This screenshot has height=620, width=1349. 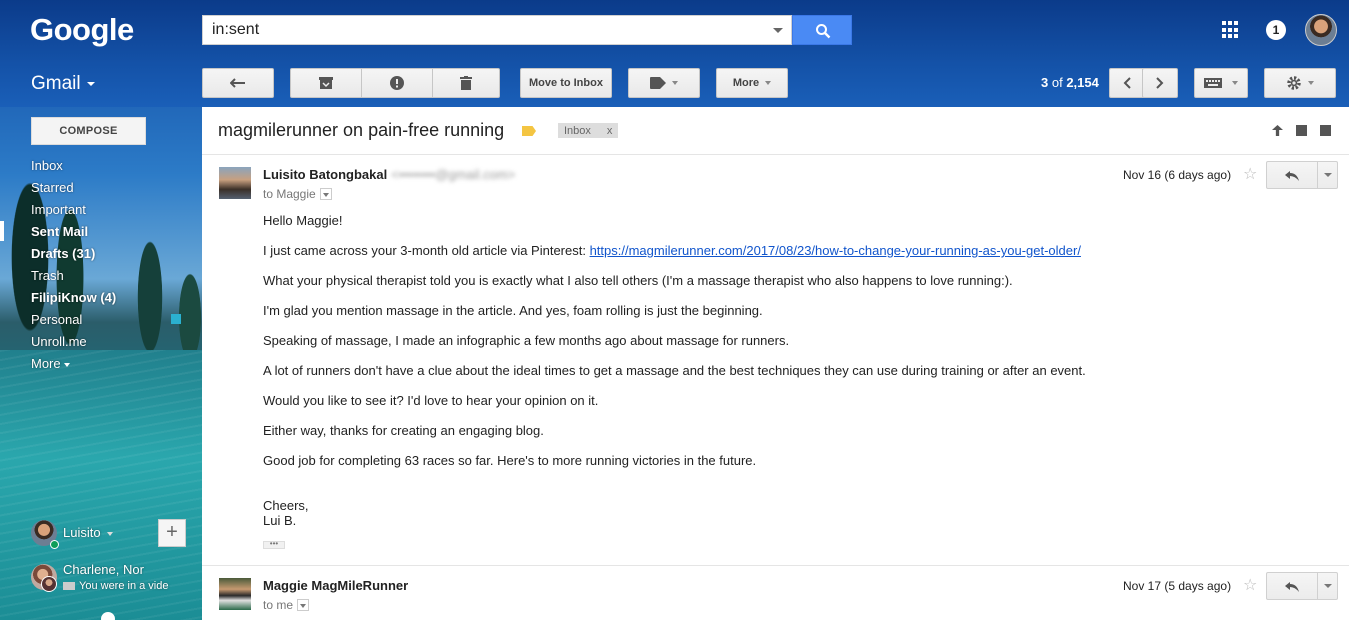 What do you see at coordinates (1213, 83) in the screenshot?
I see `keyboard-icon` at bounding box center [1213, 83].